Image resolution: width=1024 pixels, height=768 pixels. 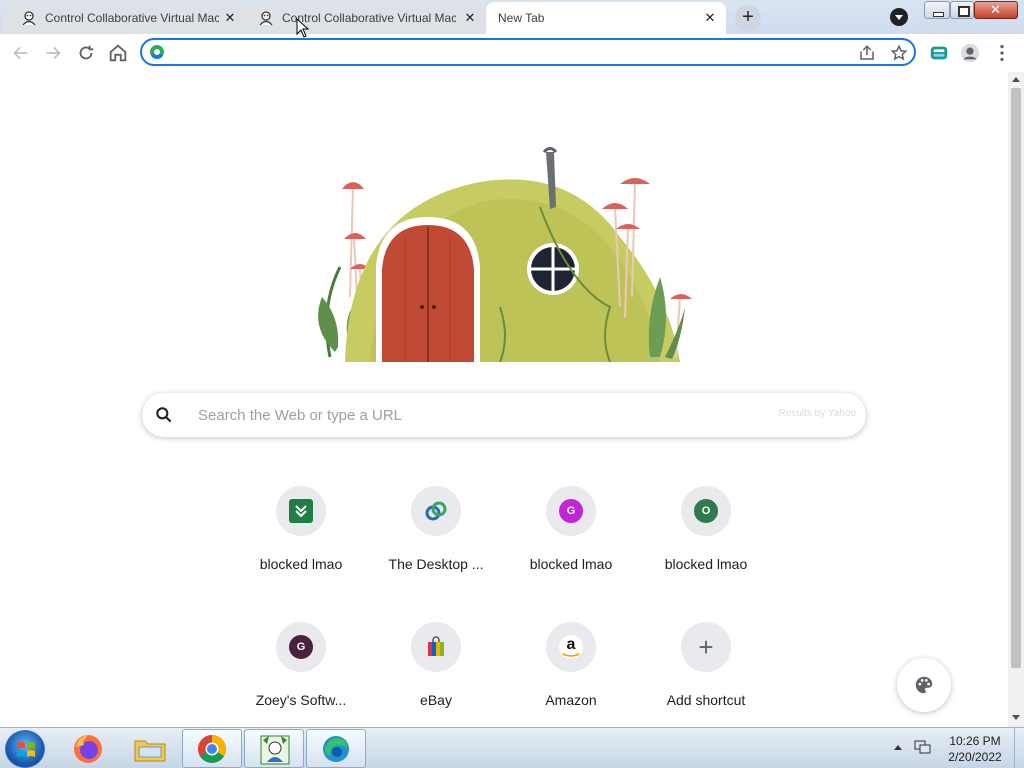 I want to click on plus-icon: +, so click(x=706, y=647).